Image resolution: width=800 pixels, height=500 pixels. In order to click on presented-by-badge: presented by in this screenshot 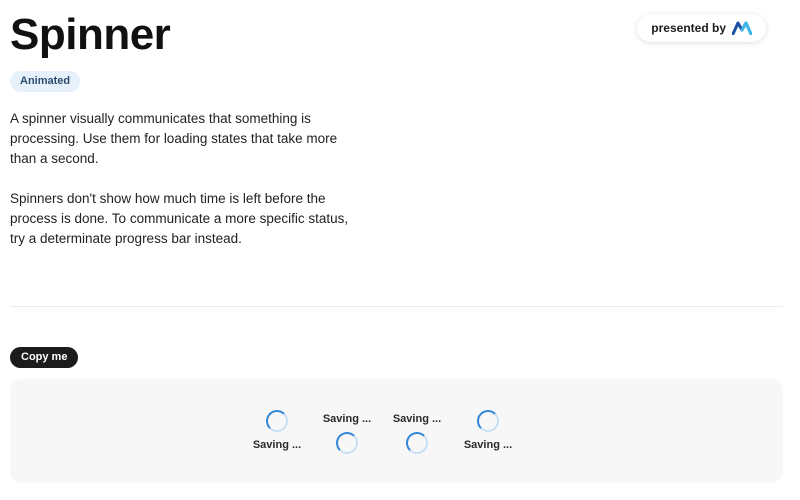, I will do `click(701, 28)`.